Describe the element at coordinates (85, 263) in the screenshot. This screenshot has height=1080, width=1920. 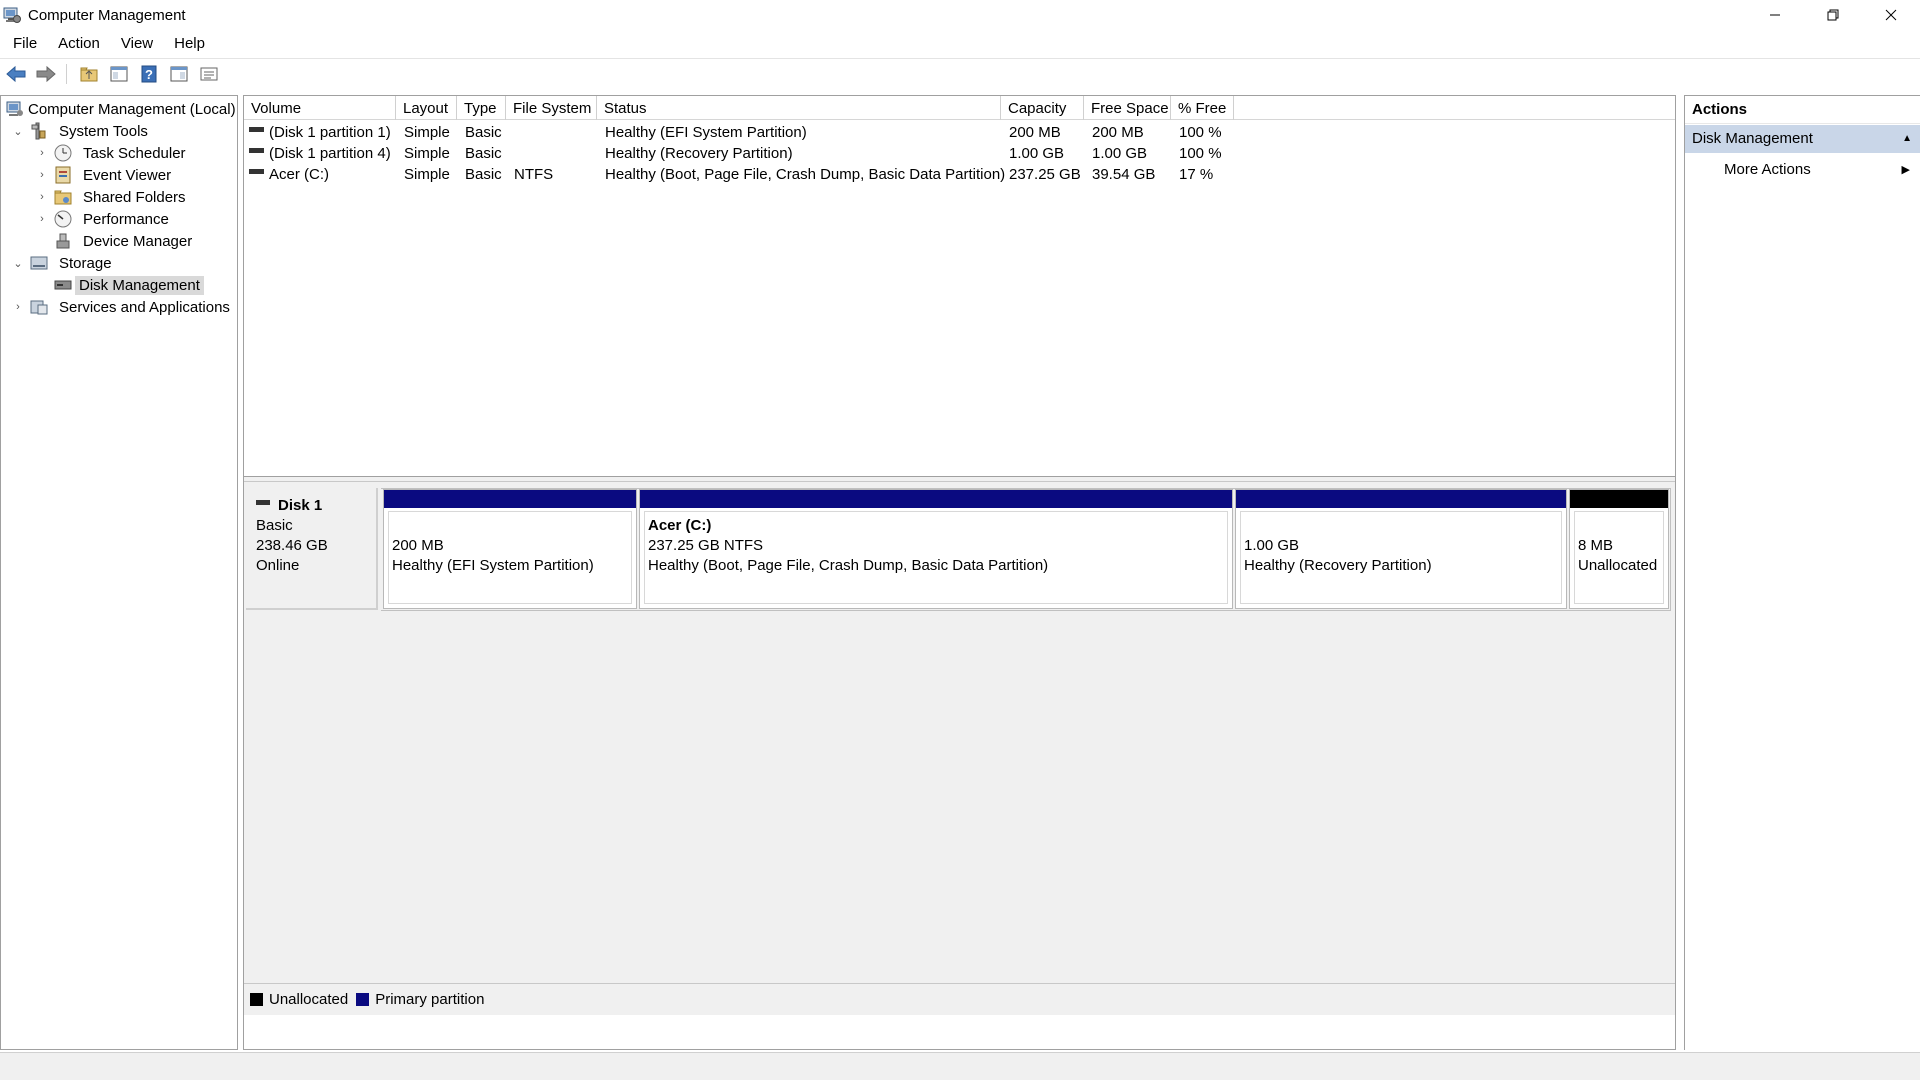
I see `tree-label: Storage` at that location.